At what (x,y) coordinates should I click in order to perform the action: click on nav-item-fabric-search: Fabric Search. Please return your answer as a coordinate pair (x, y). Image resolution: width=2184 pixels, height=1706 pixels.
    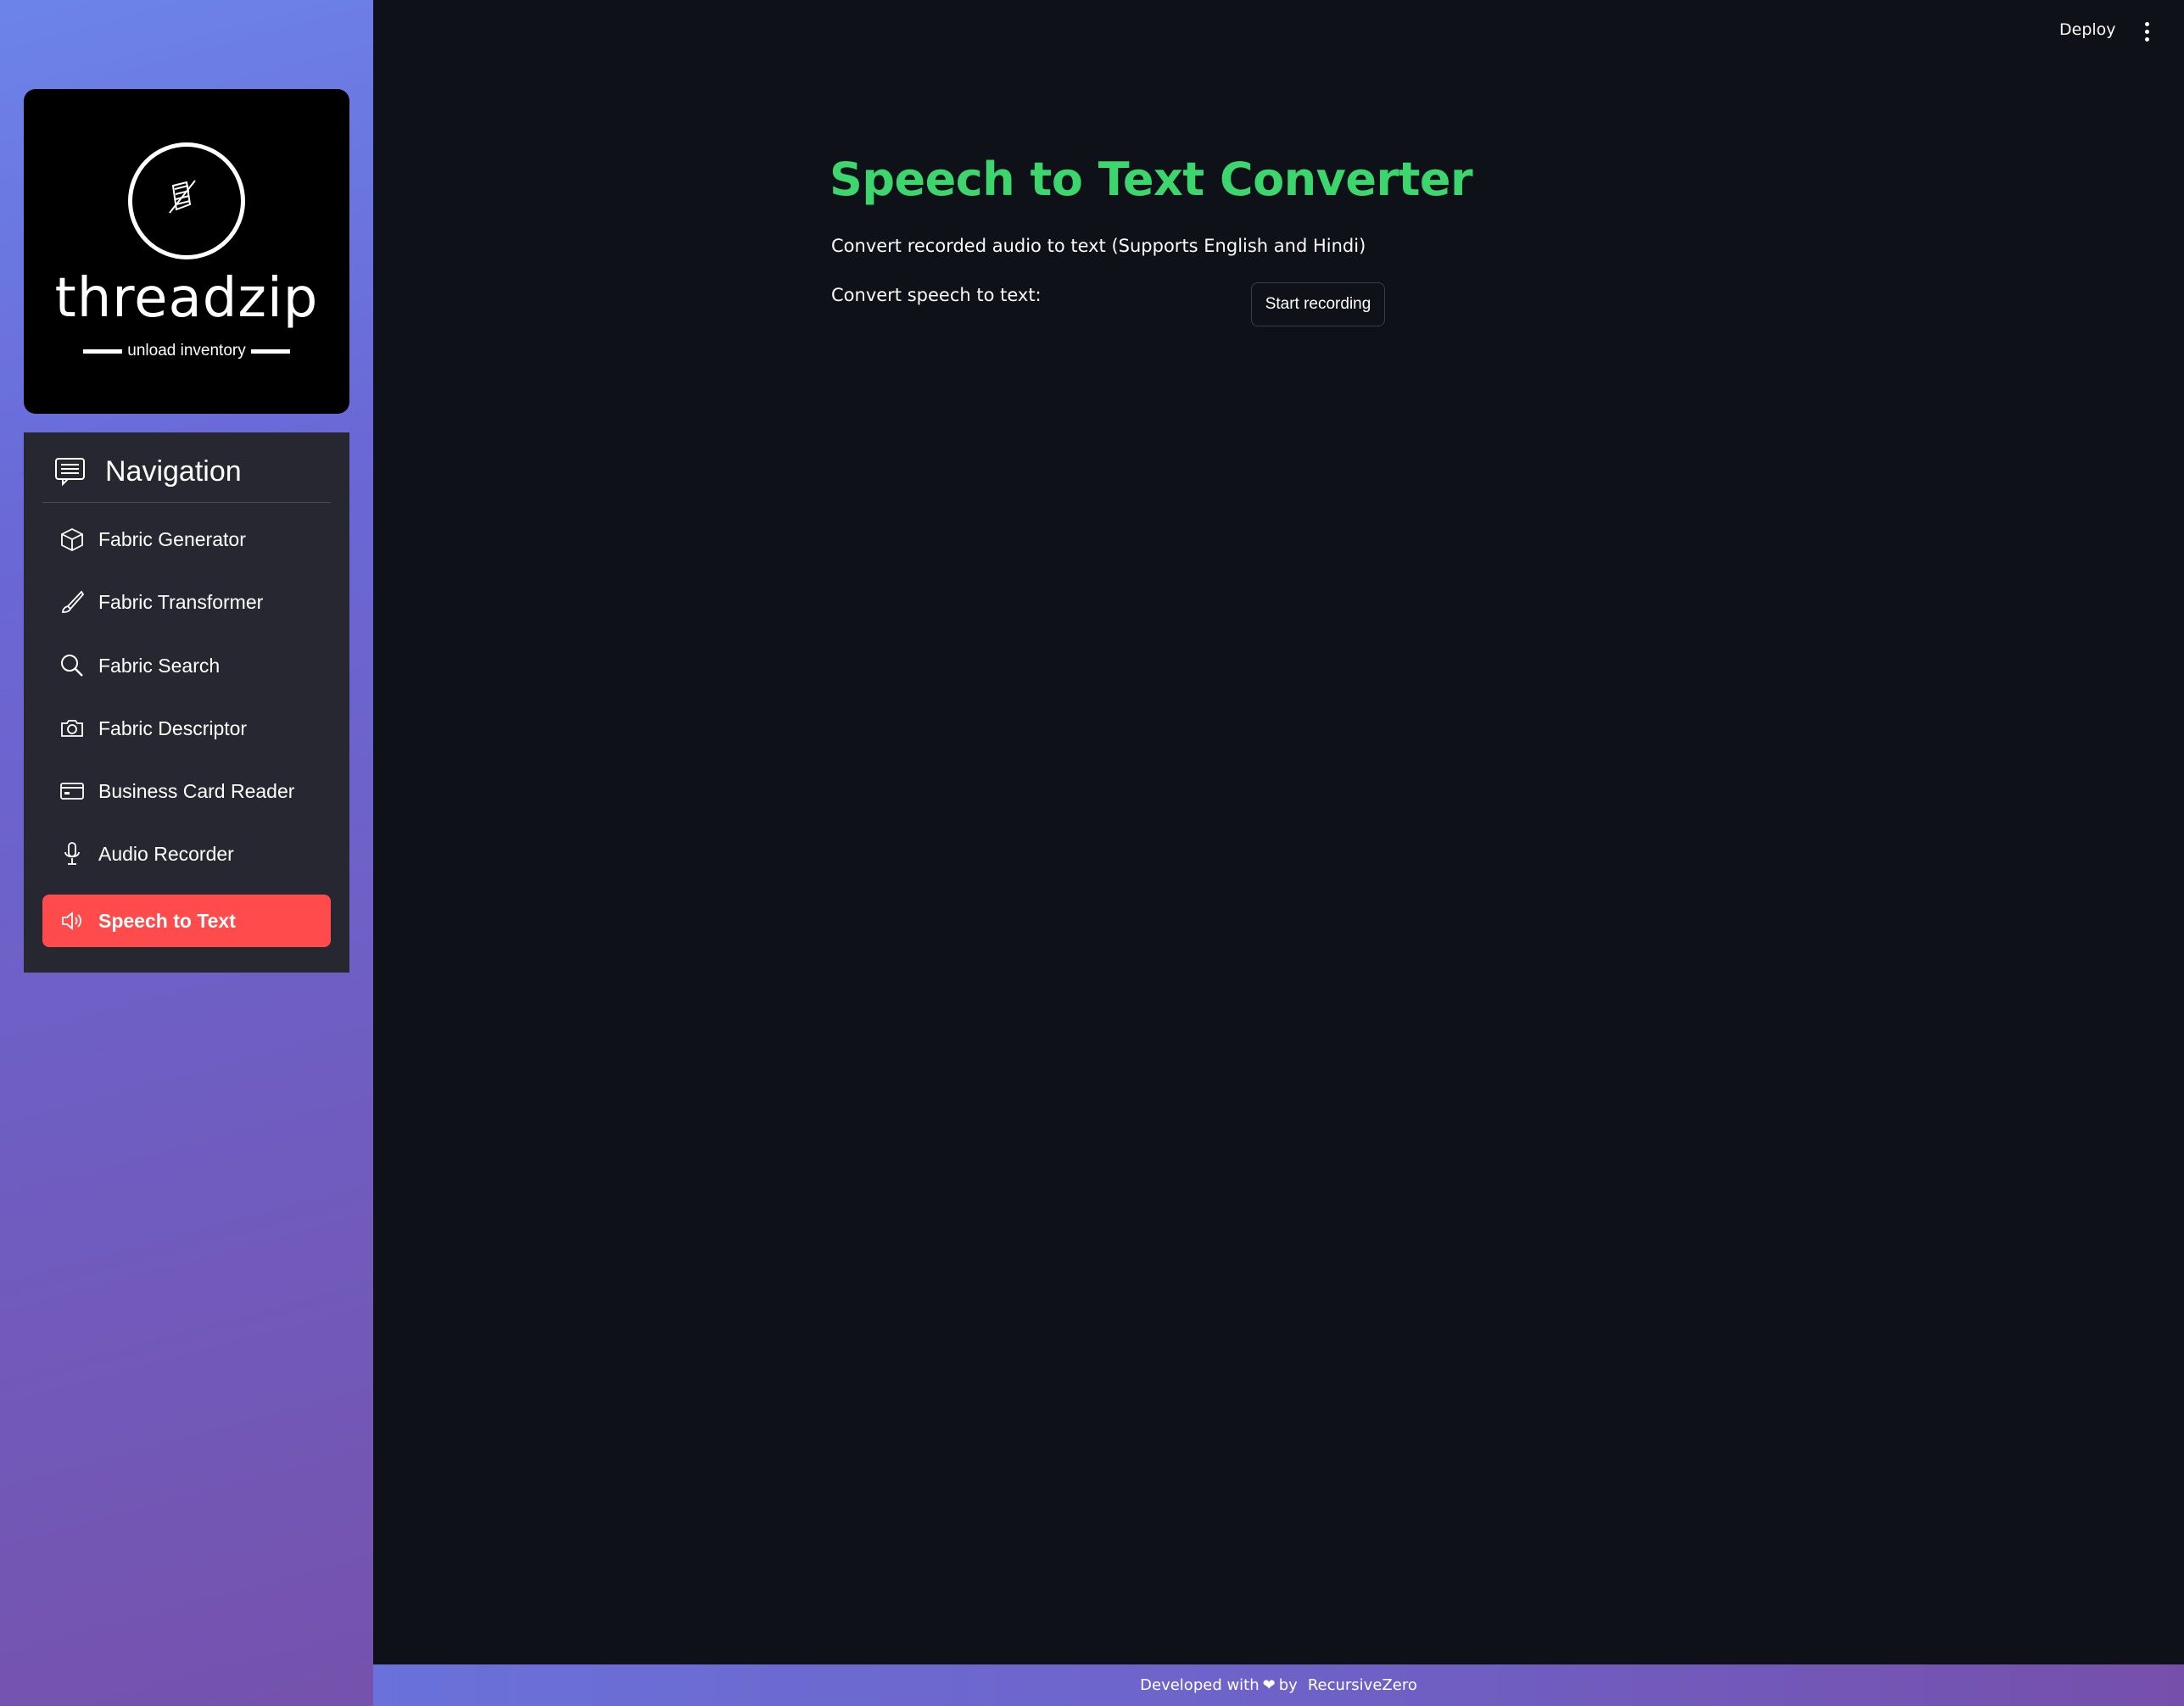
    Looking at the image, I should click on (186, 665).